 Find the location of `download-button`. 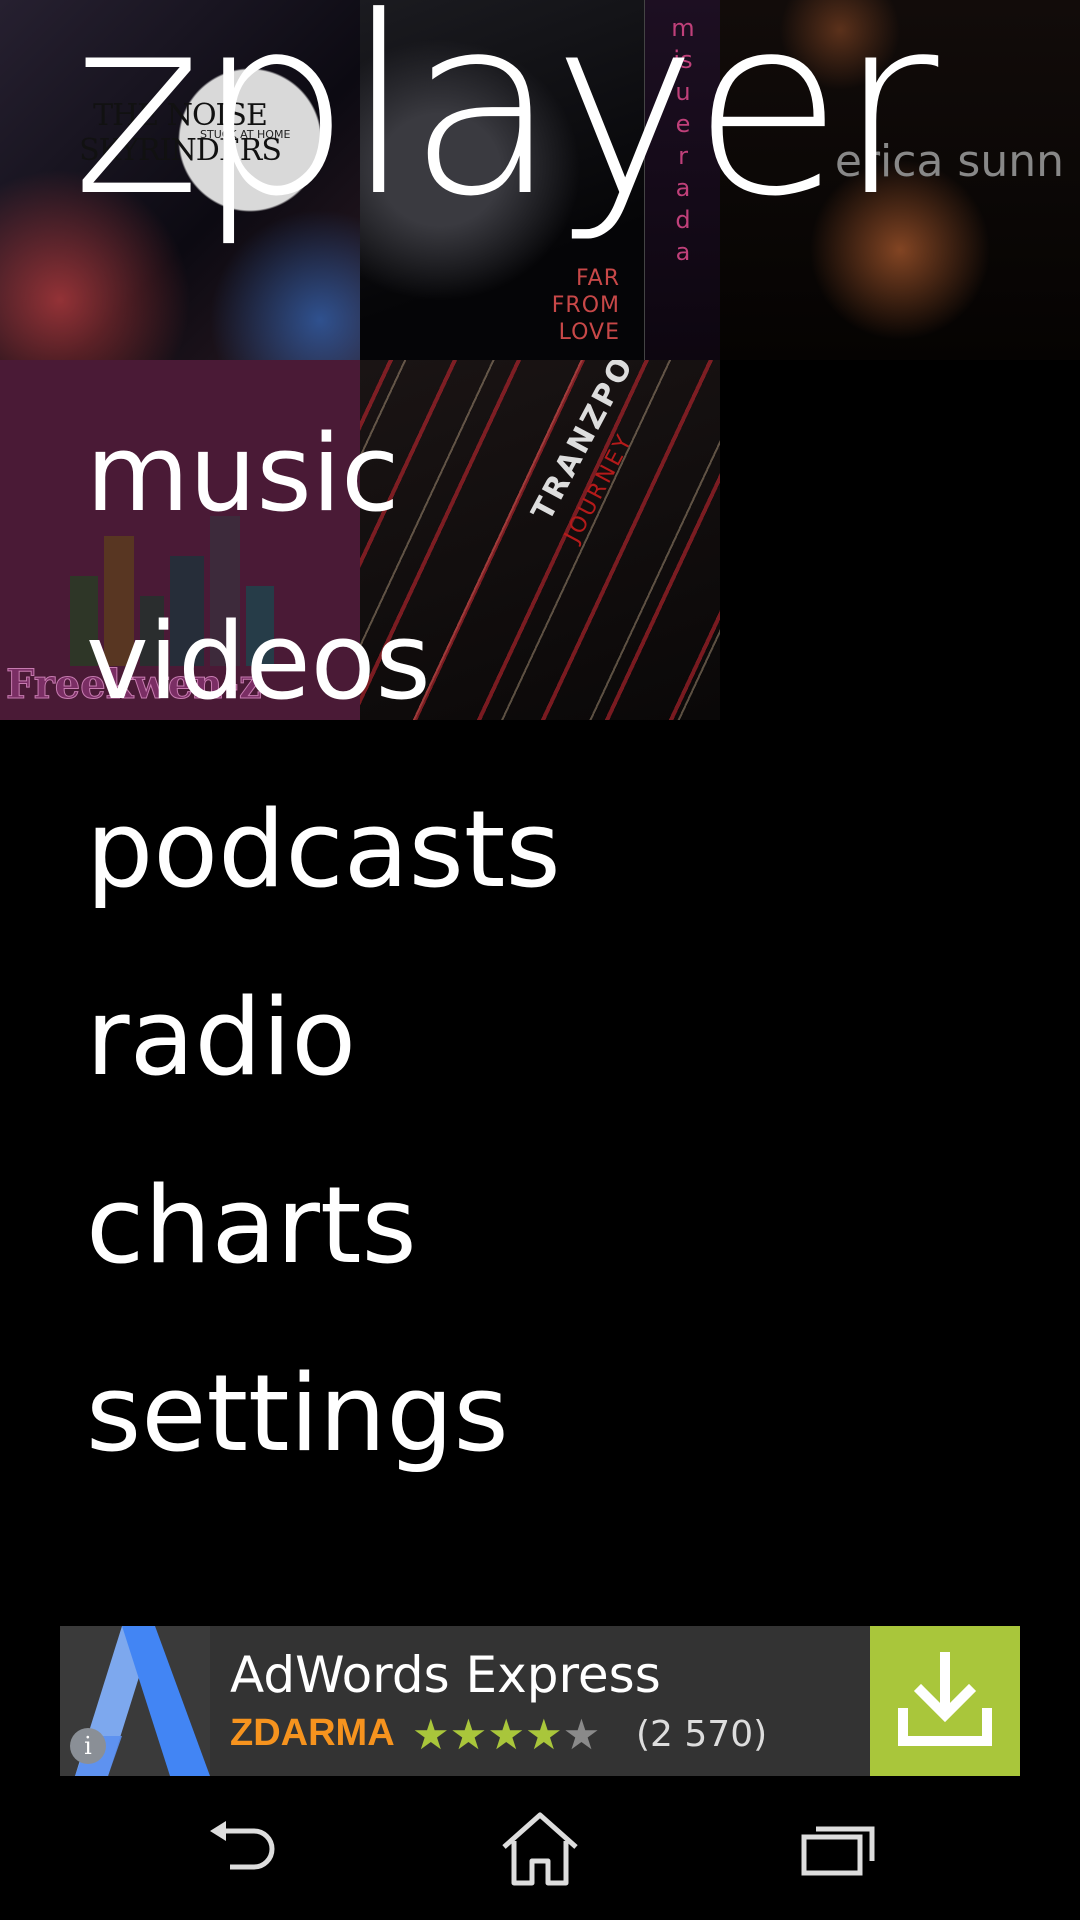

download-button is located at coordinates (945, 1701).